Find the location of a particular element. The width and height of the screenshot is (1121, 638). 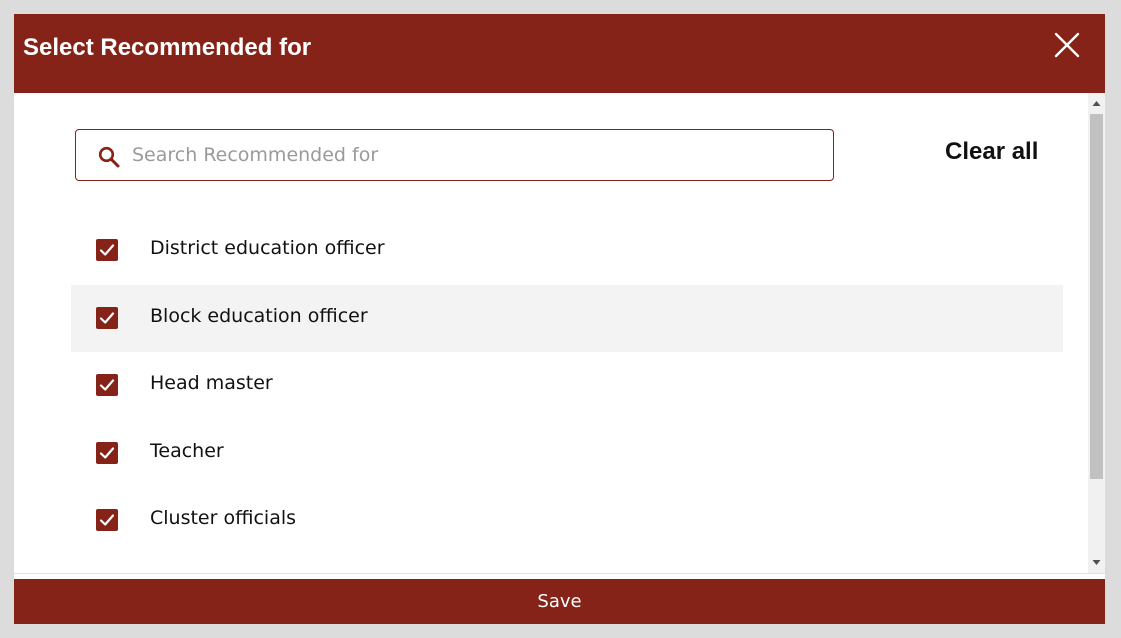

option-label: Cluster officials is located at coordinates (223, 518).